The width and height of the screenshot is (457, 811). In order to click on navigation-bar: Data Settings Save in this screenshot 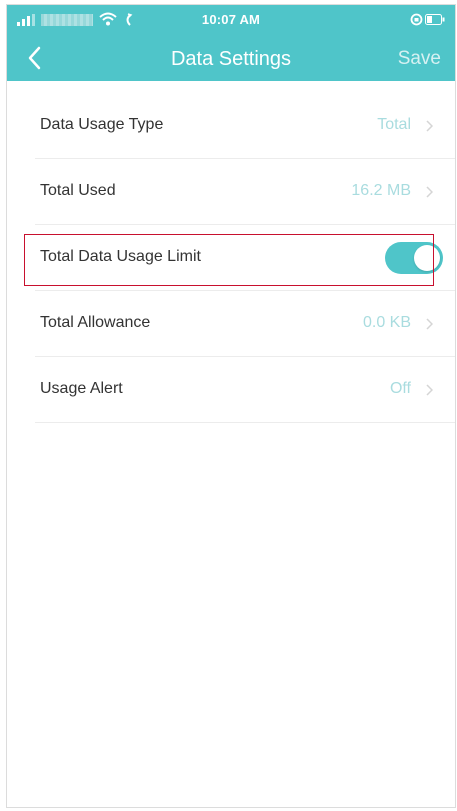, I will do `click(231, 58)`.